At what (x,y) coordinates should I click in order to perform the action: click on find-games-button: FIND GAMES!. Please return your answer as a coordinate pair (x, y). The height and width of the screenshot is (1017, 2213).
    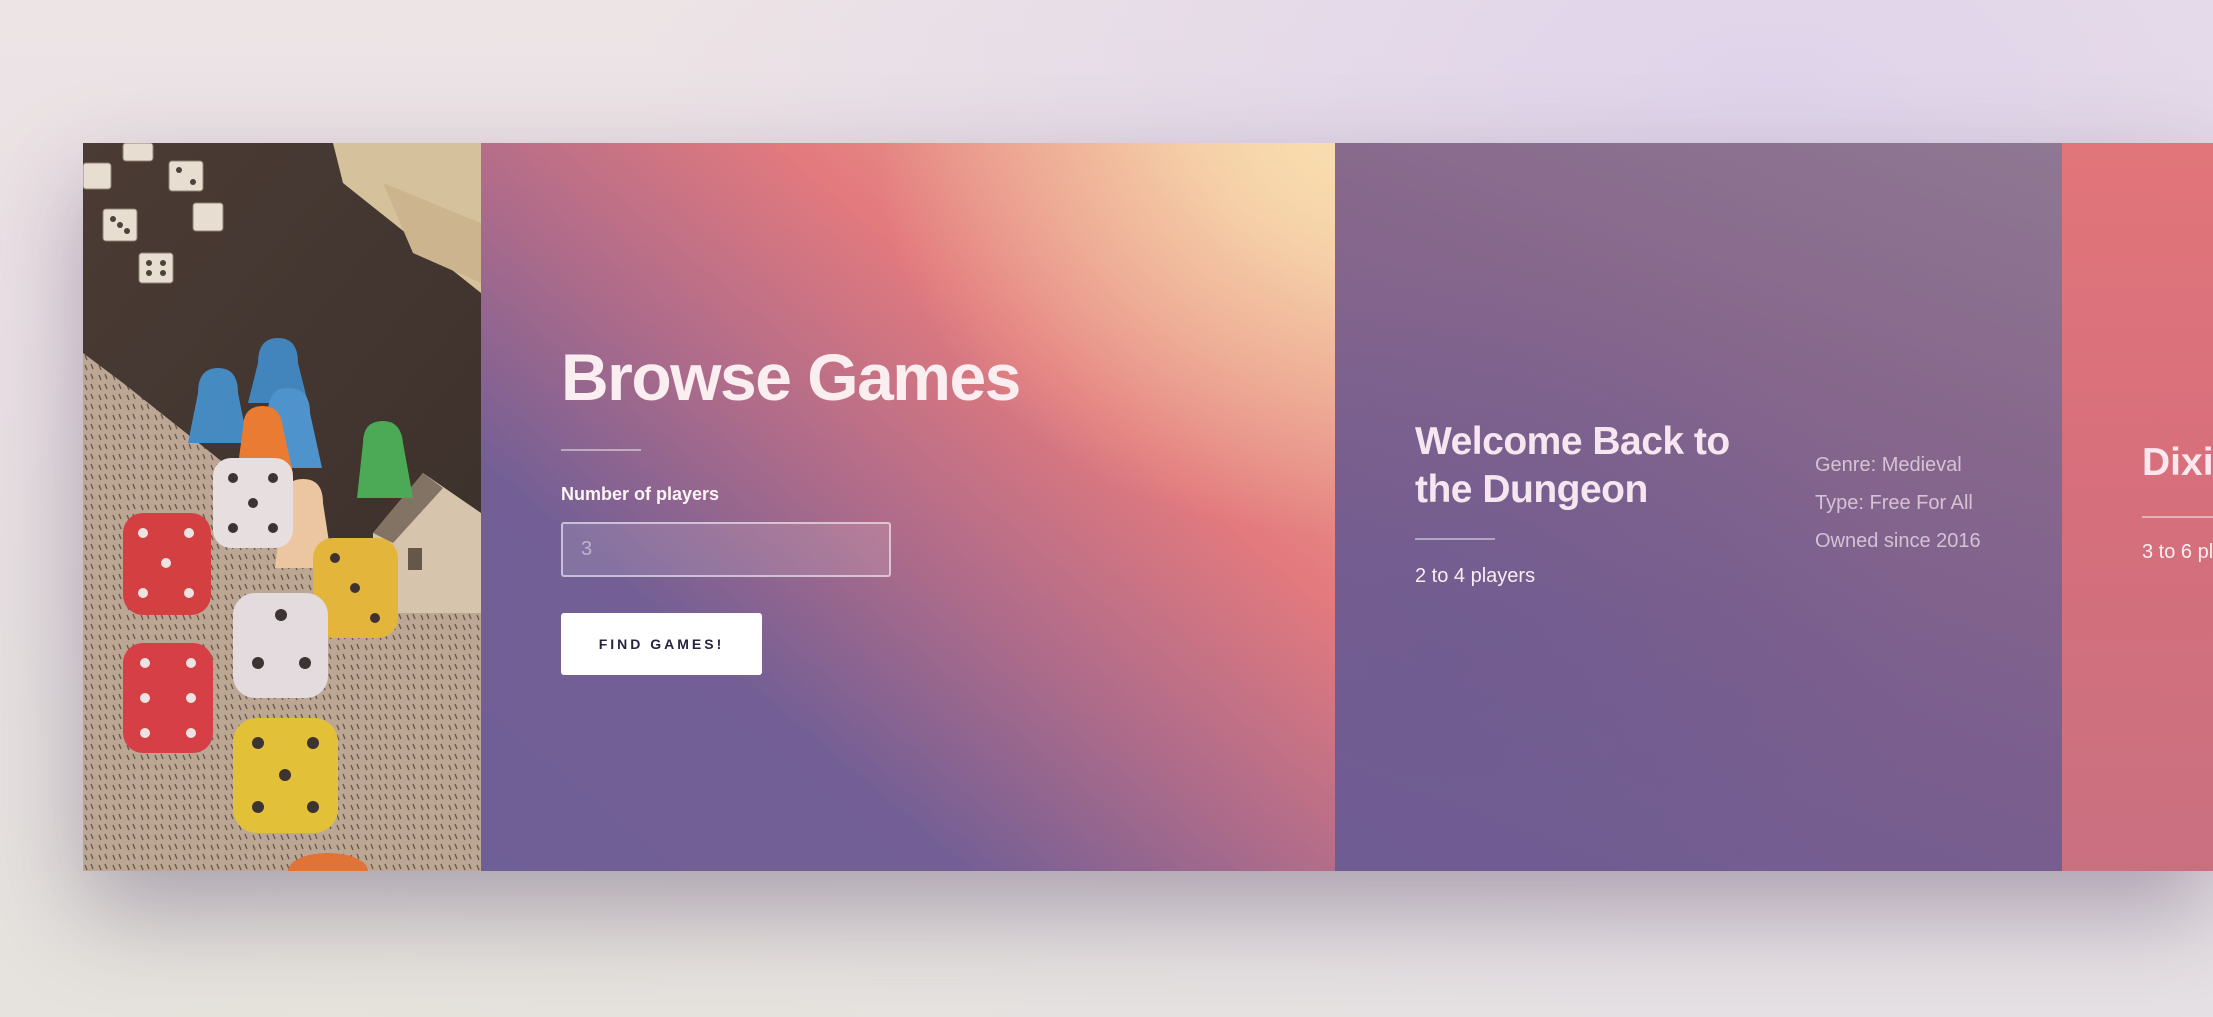
    Looking at the image, I should click on (661, 644).